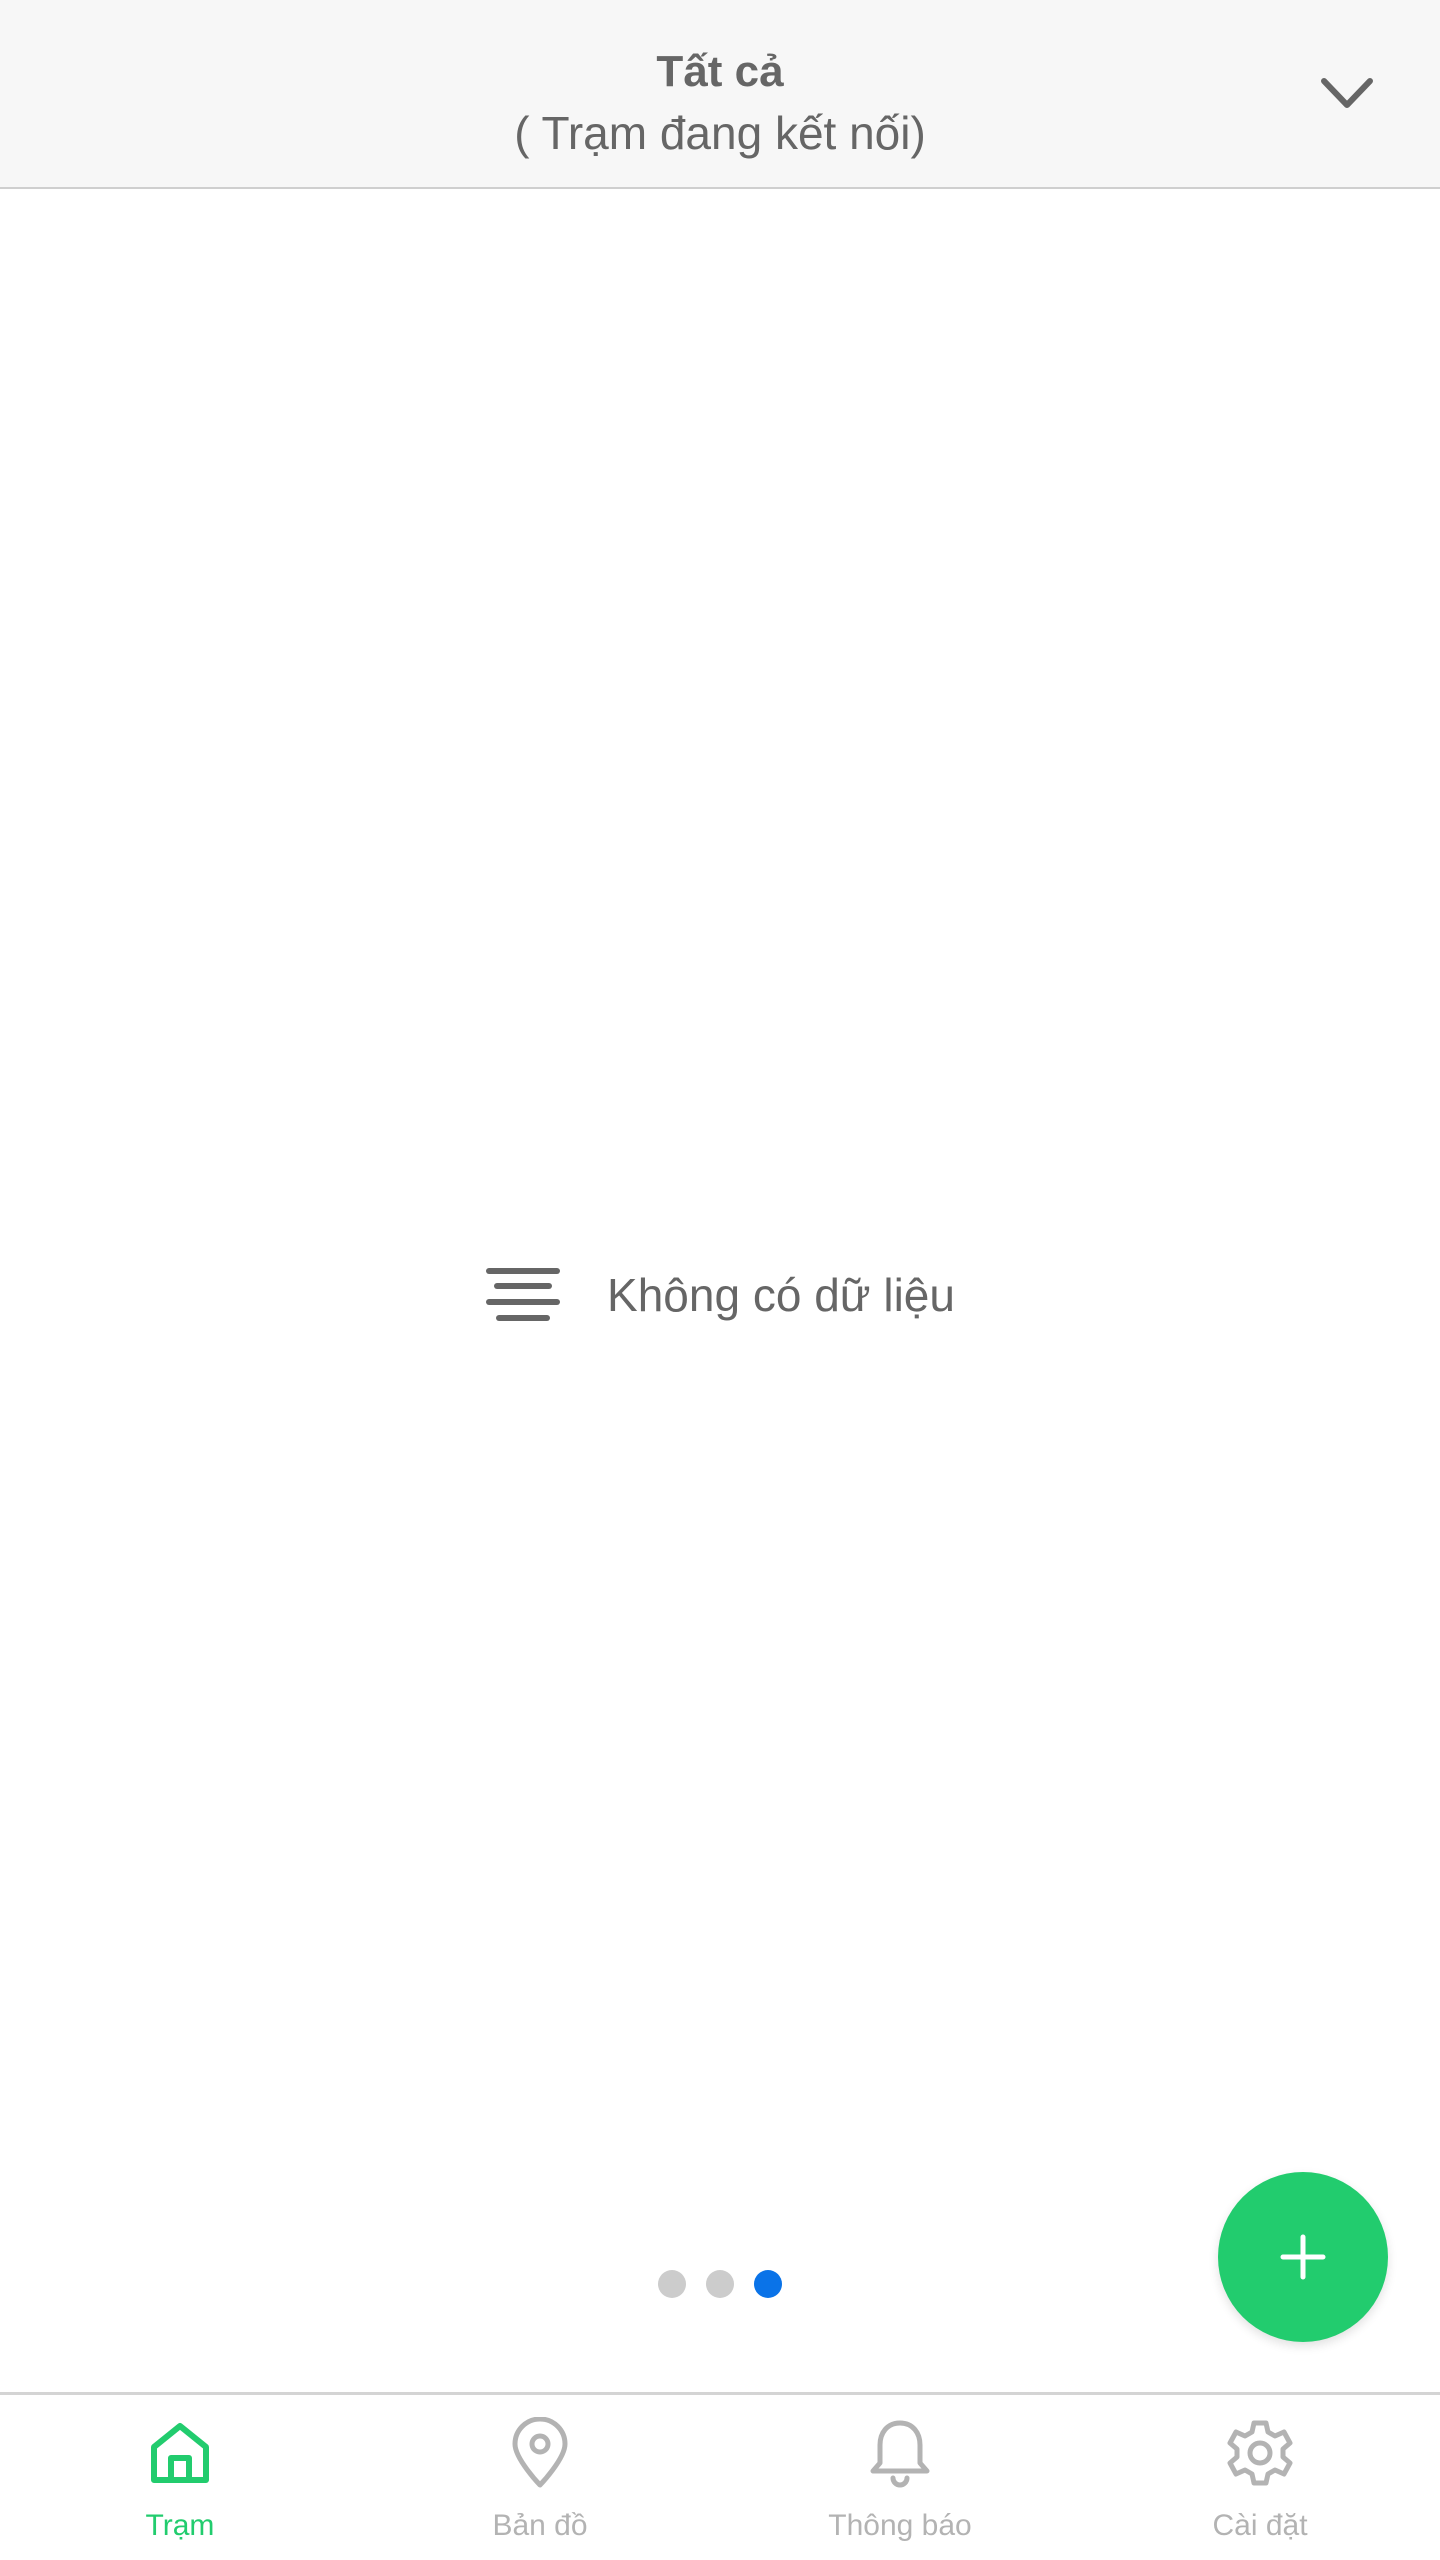 The height and width of the screenshot is (2560, 1440). What do you see at coordinates (523, 1295) in the screenshot?
I see `lines-icon` at bounding box center [523, 1295].